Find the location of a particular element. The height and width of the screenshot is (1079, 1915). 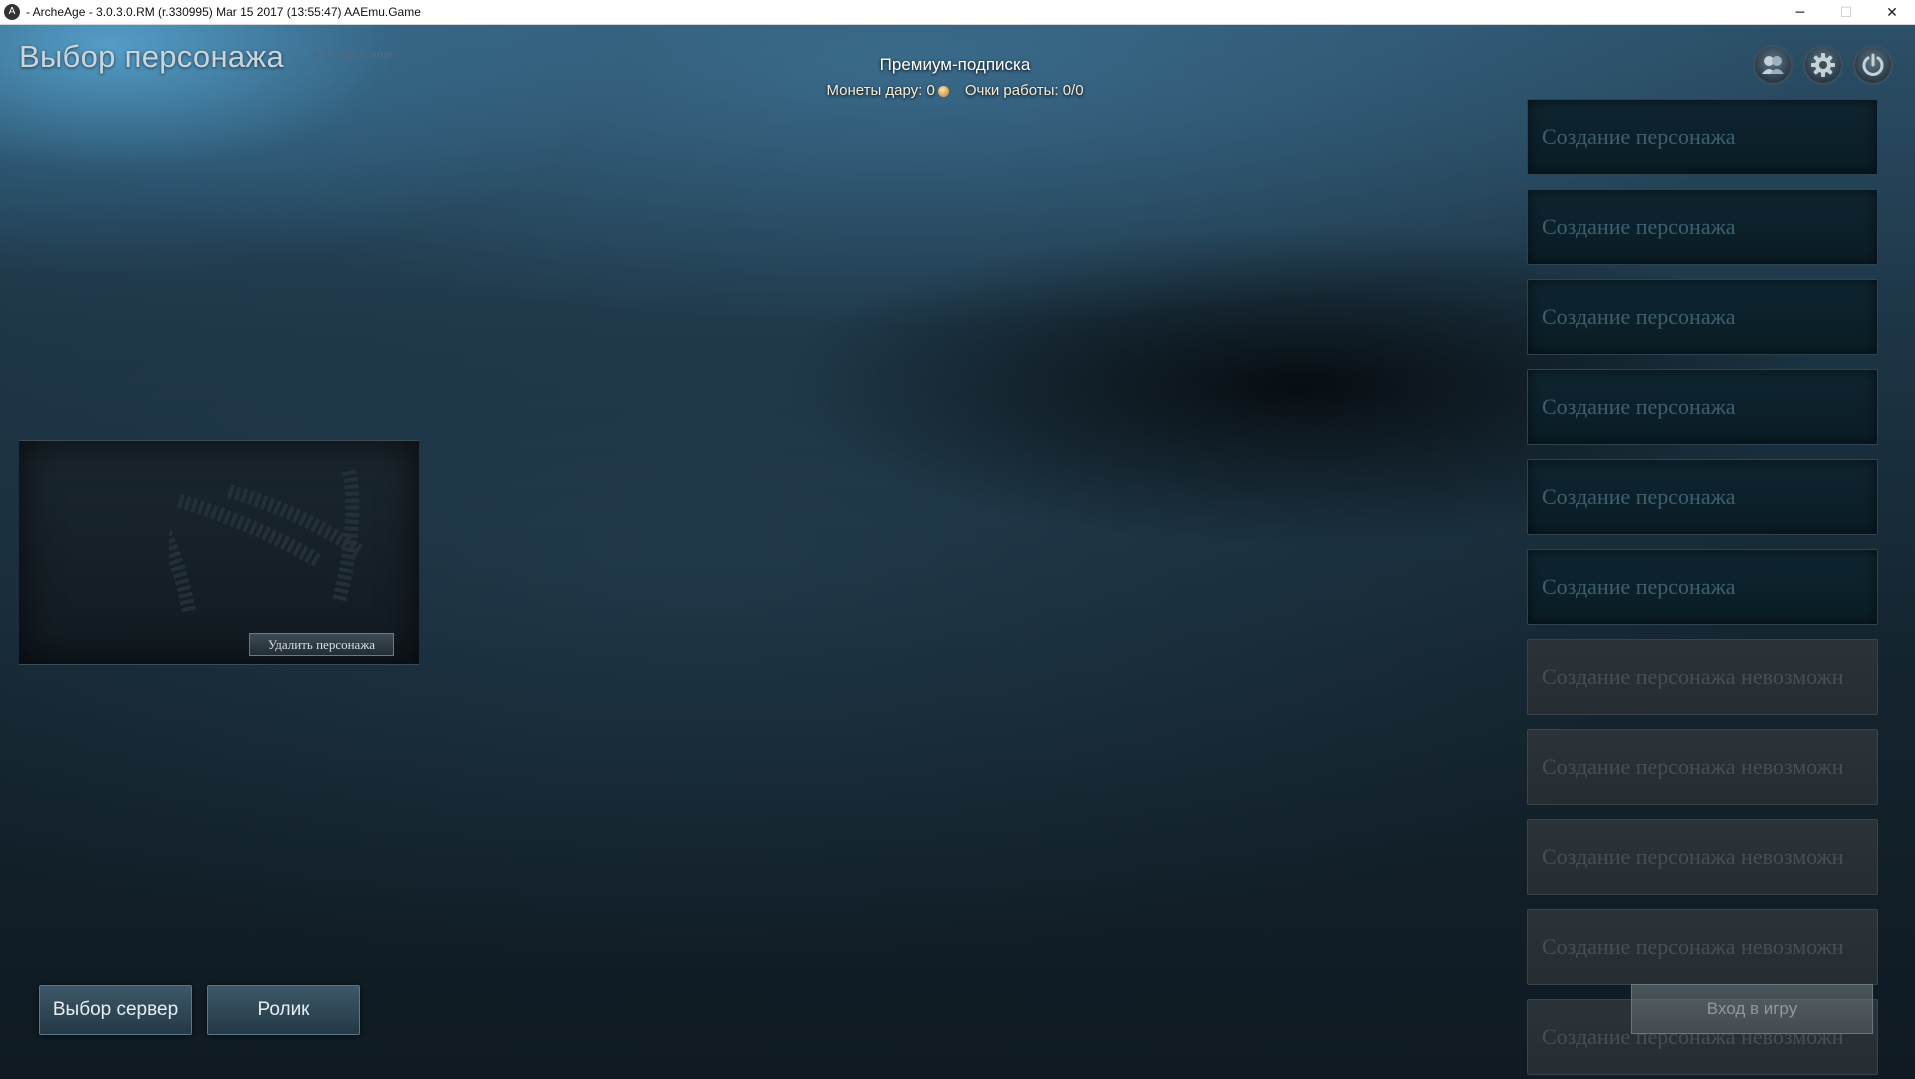

premium-subscription-link: Премиум-подписка is located at coordinates (955, 65).